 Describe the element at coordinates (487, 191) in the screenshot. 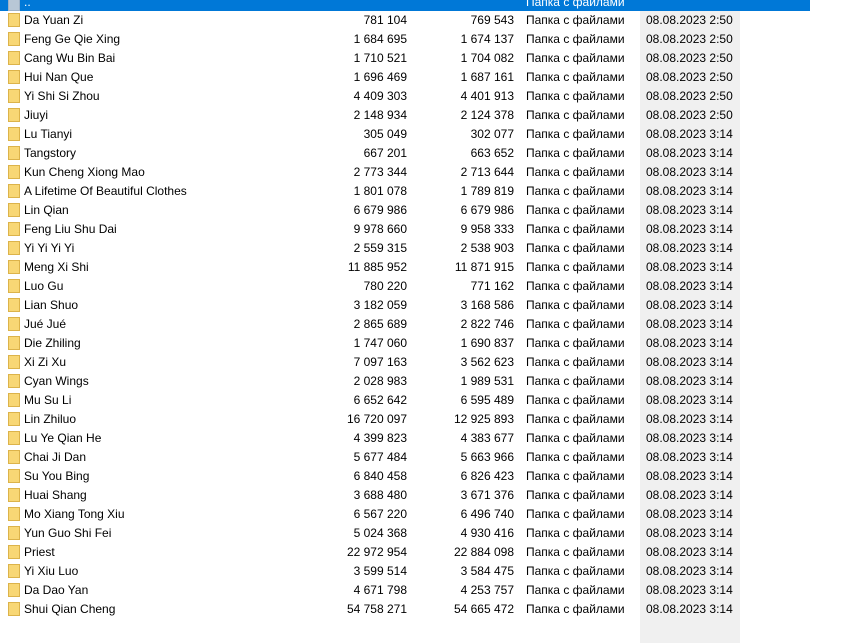

I see `file-packed-size: 1 789 819` at that location.